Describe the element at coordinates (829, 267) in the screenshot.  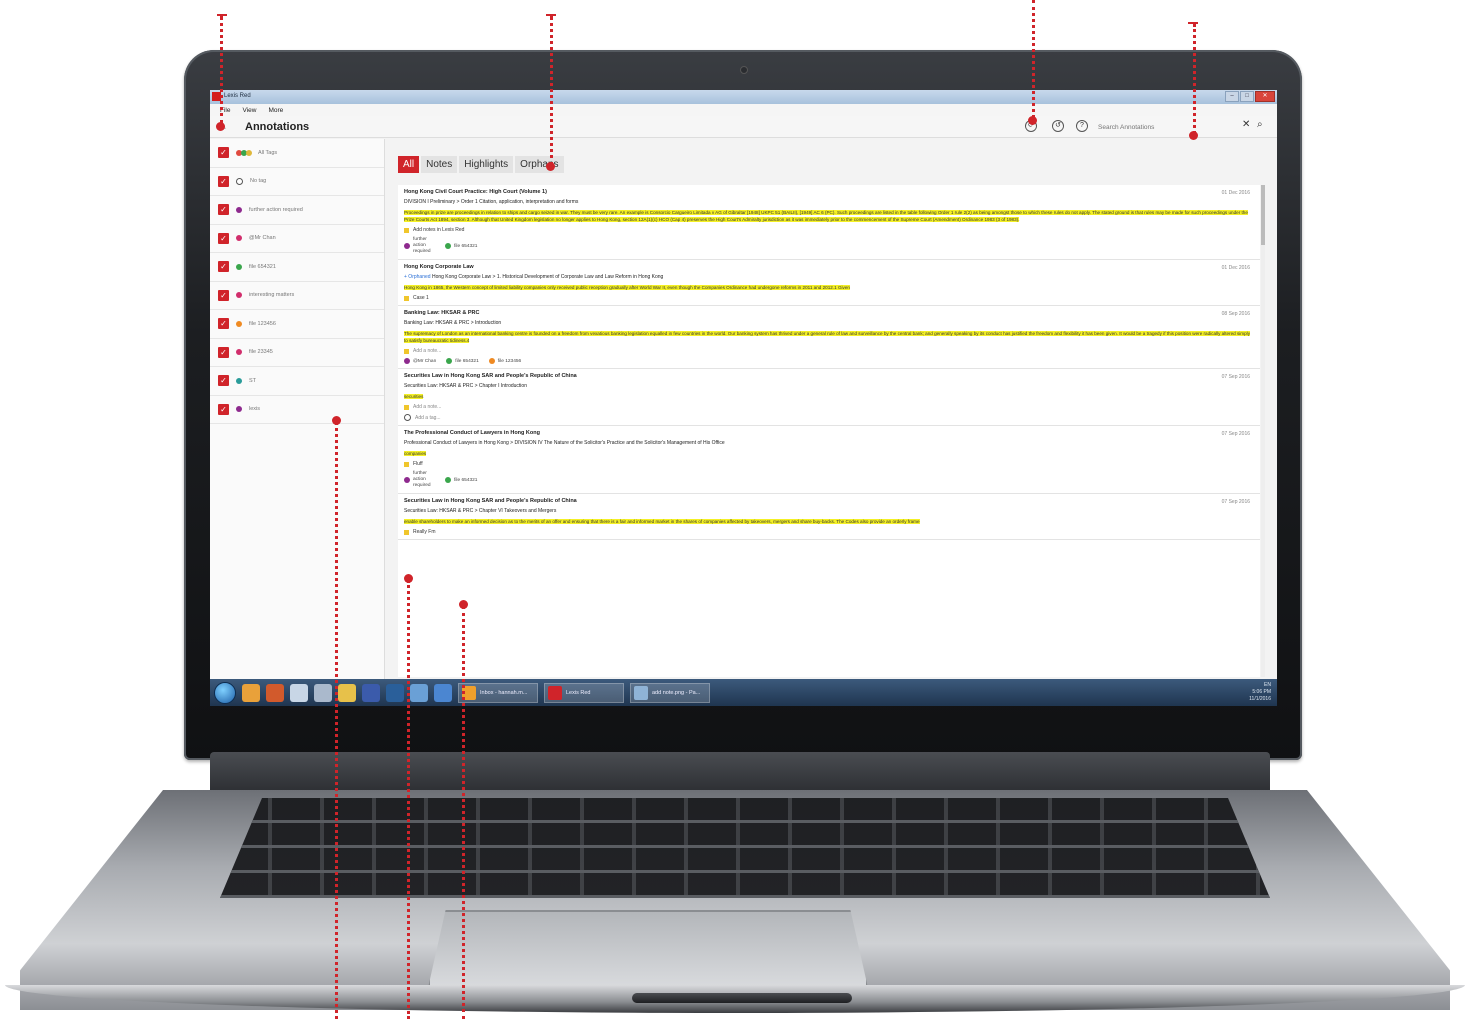
I see `book-title: Hong Kong Corporate Law` at that location.